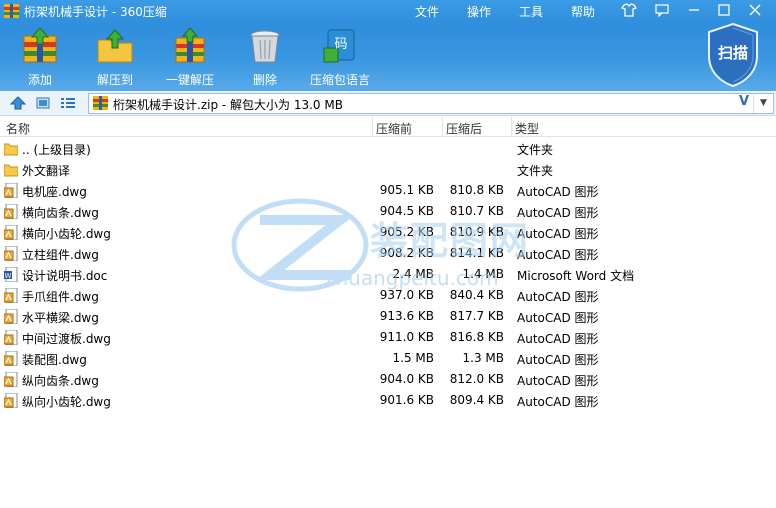 The height and width of the screenshot is (508, 776). Describe the element at coordinates (527, 128) in the screenshot. I see `column-type: 类型` at that location.